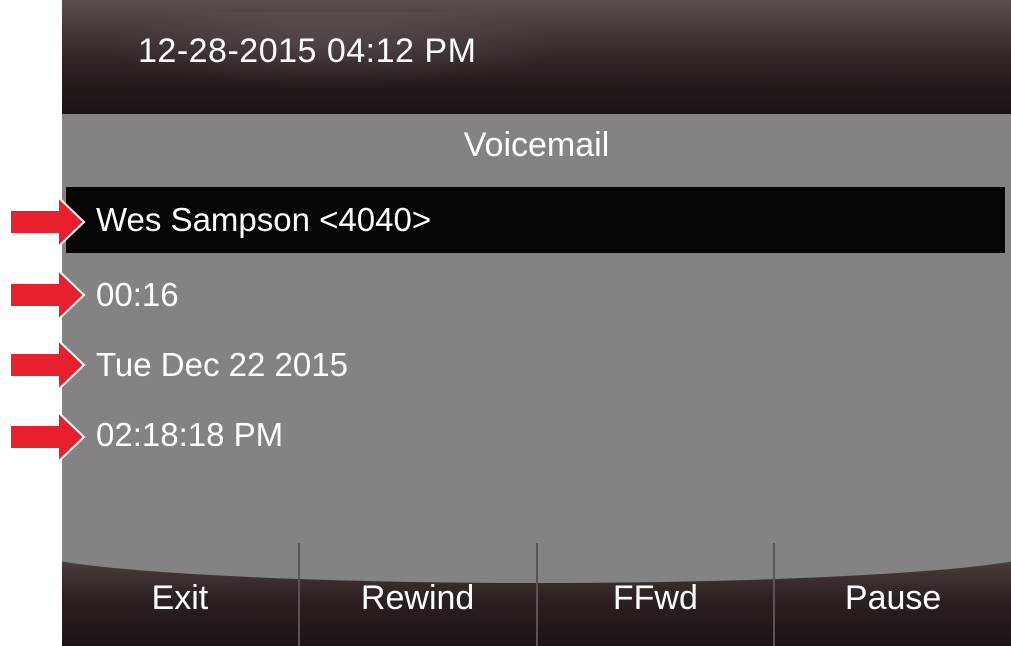 This screenshot has height=646, width=1011. Describe the element at coordinates (416, 594) in the screenshot. I see `rewind-softkey: Rewind` at that location.